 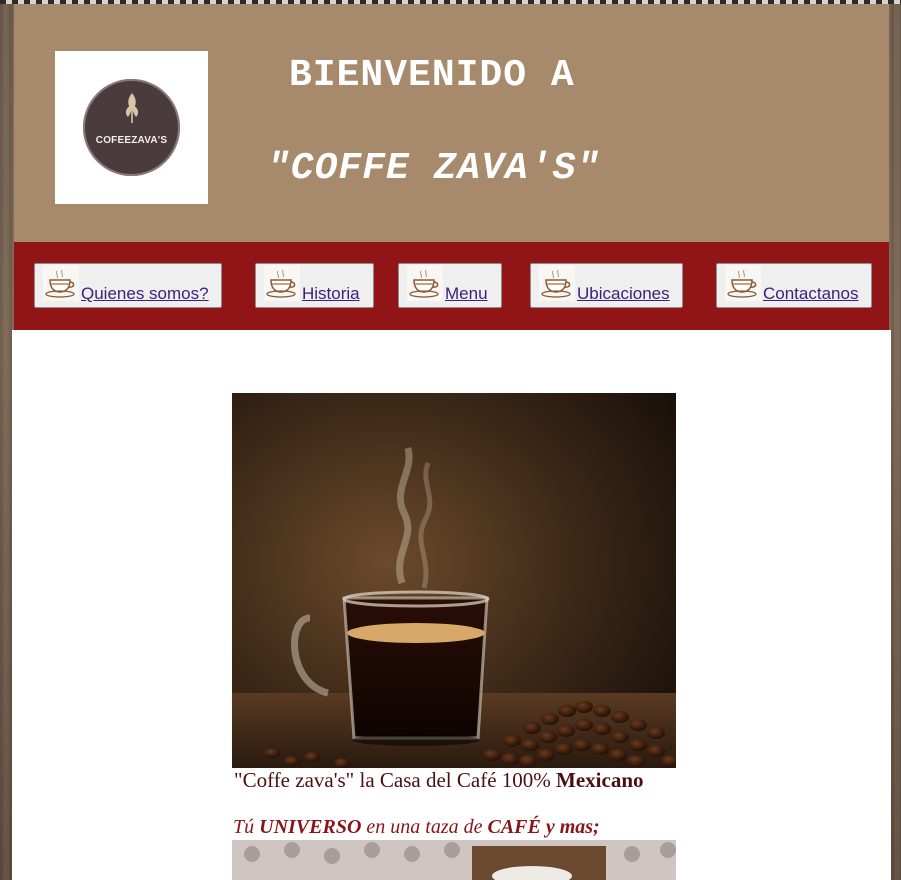 I want to click on logo: COFEEZAVA'S, so click(x=131, y=127).